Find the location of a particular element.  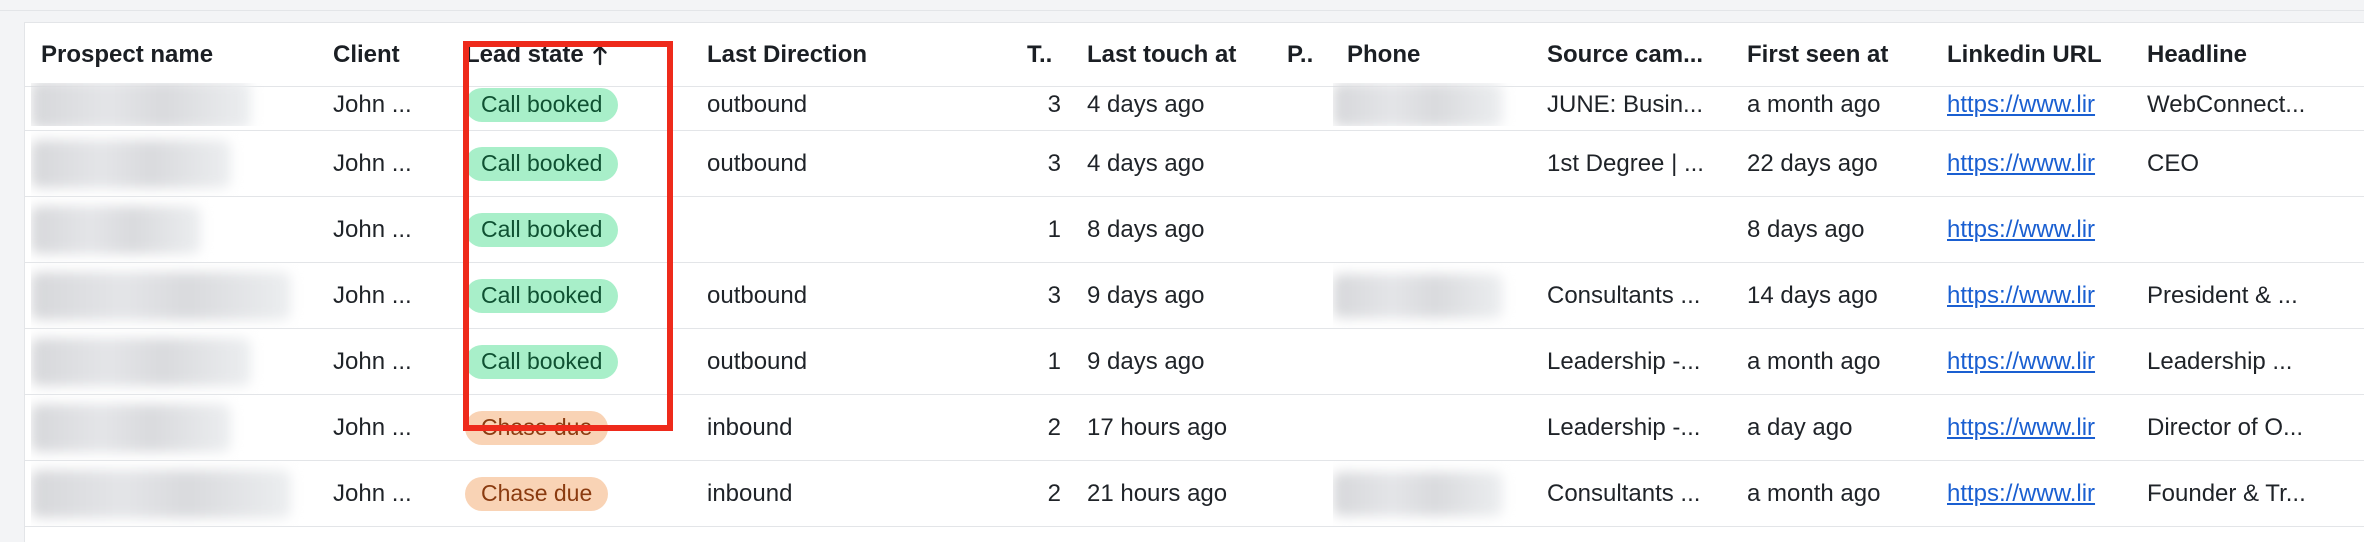

column-header-last-touch: Last touch at is located at coordinates (1182, 55).